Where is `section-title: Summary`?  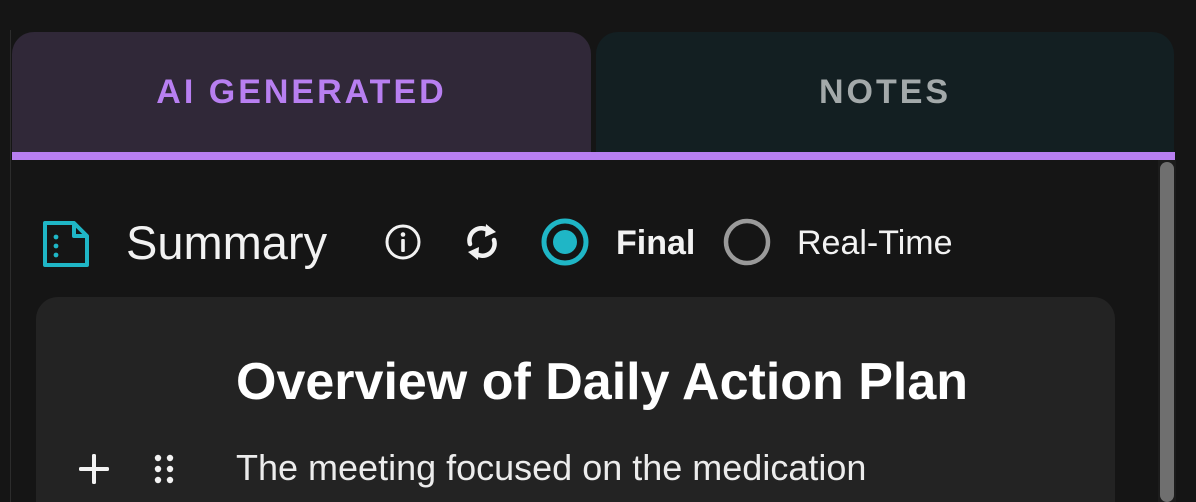
section-title: Summary is located at coordinates (227, 242).